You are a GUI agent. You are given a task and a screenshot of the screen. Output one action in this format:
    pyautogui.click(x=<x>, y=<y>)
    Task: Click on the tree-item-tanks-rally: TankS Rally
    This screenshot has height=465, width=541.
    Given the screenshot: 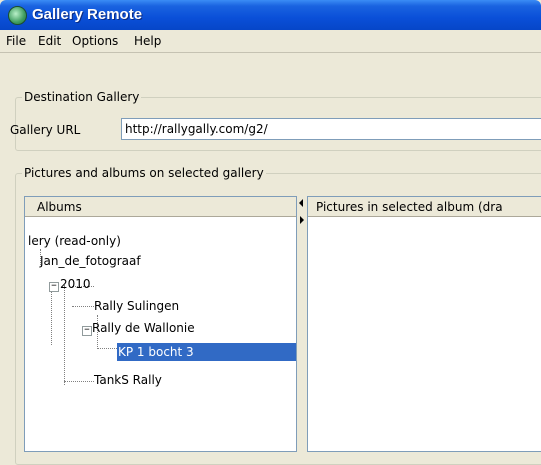 What is the action you would take?
    pyautogui.click(x=128, y=380)
    